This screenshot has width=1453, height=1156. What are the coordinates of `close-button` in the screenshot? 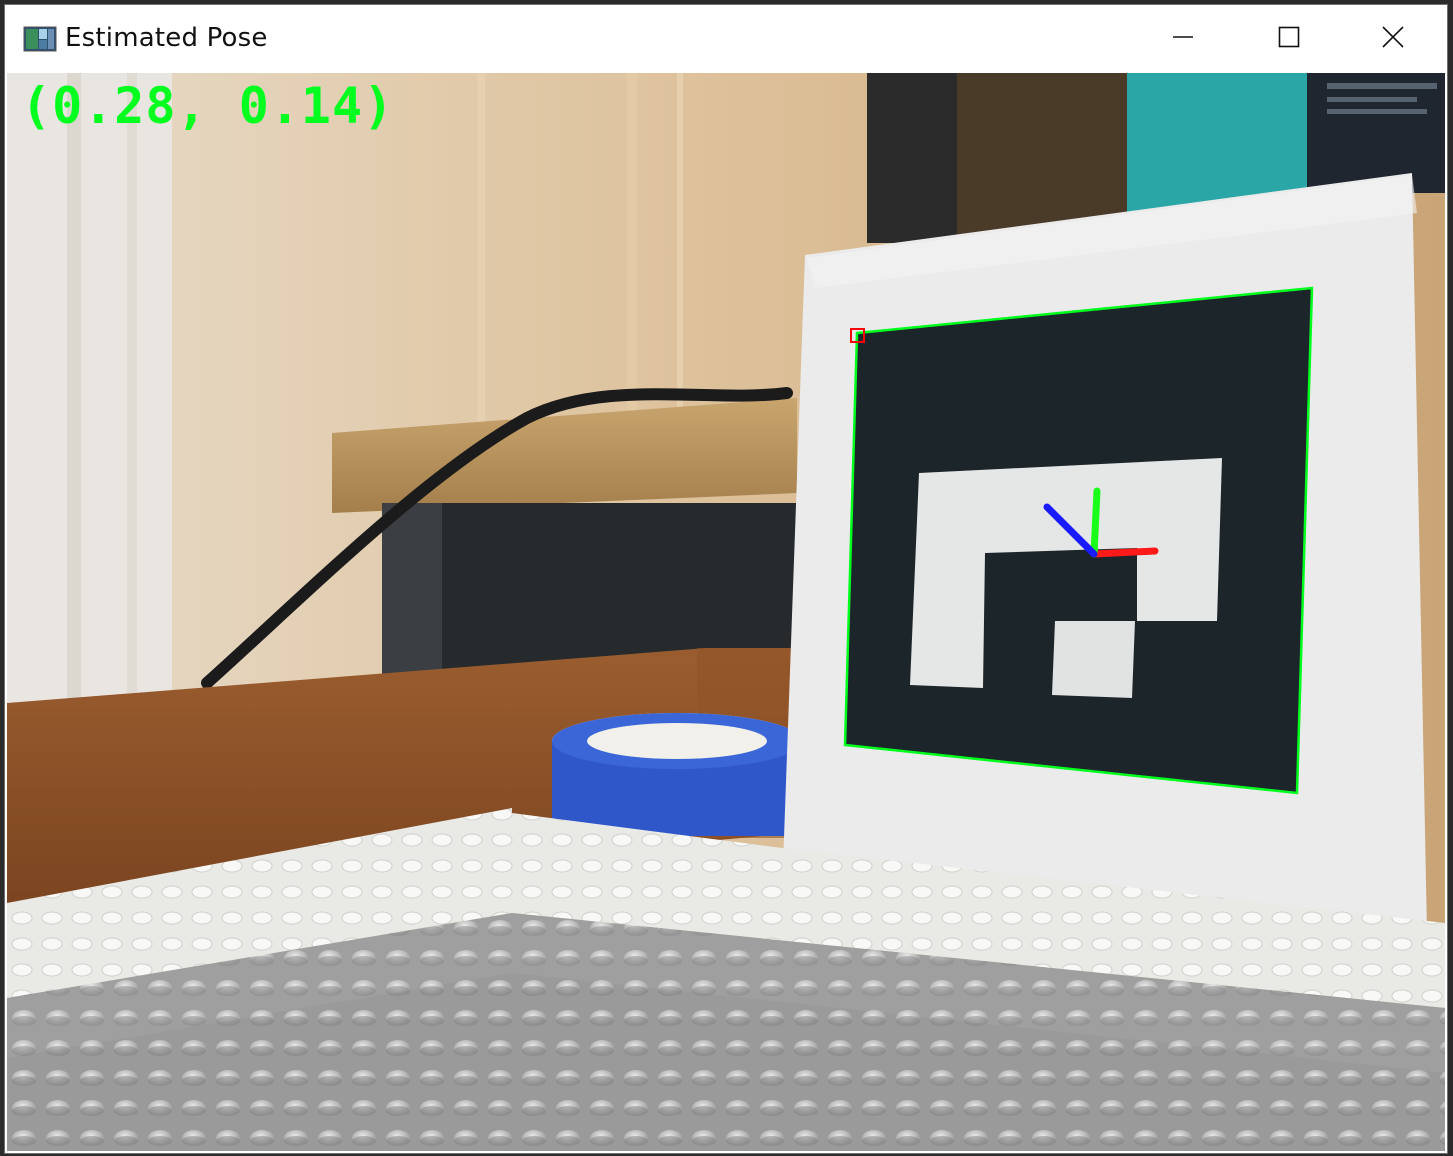 It's located at (1393, 37).